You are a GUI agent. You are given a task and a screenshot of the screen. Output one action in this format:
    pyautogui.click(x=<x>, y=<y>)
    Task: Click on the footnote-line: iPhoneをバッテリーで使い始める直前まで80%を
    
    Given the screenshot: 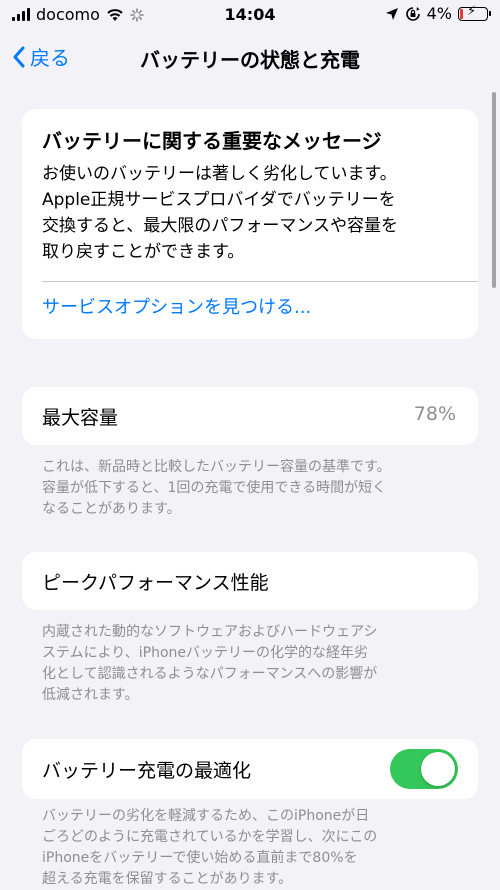 What is the action you would take?
    pyautogui.click(x=200, y=858)
    